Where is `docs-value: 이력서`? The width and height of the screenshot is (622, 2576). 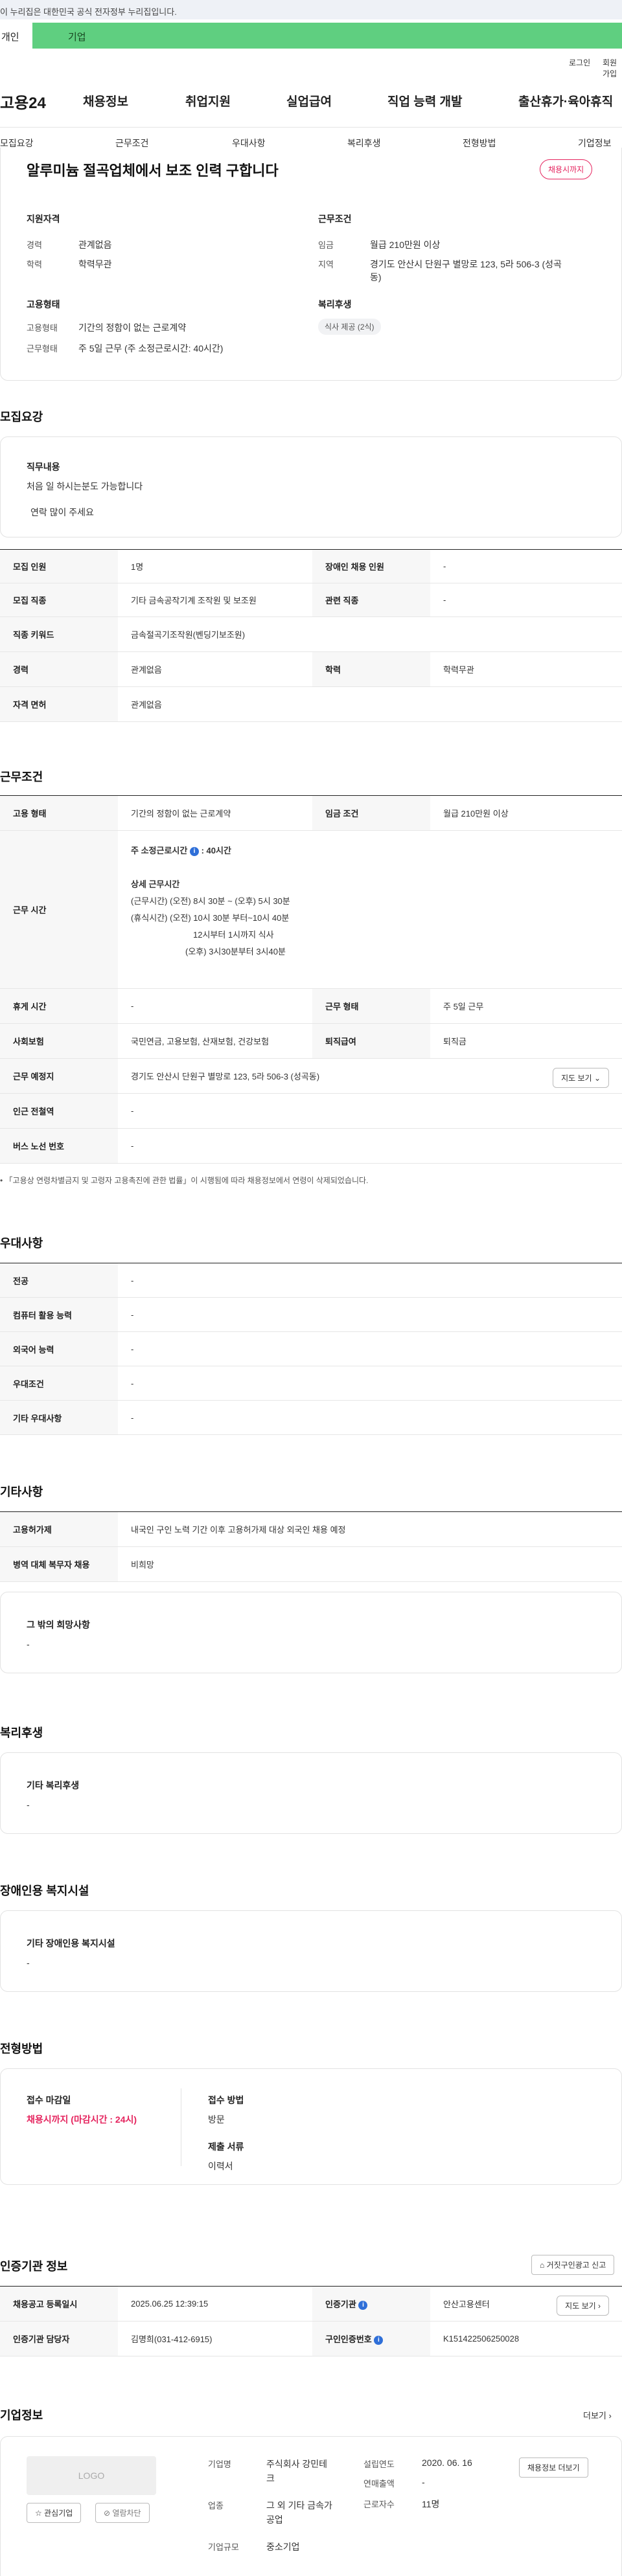
docs-value: 이력서 is located at coordinates (220, 2166).